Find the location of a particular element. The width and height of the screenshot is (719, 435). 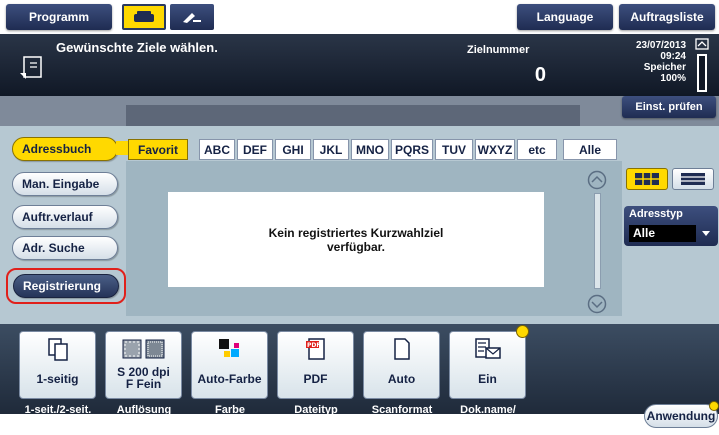

sidebar-item-address-search: Adr. Suche is located at coordinates (65, 248).